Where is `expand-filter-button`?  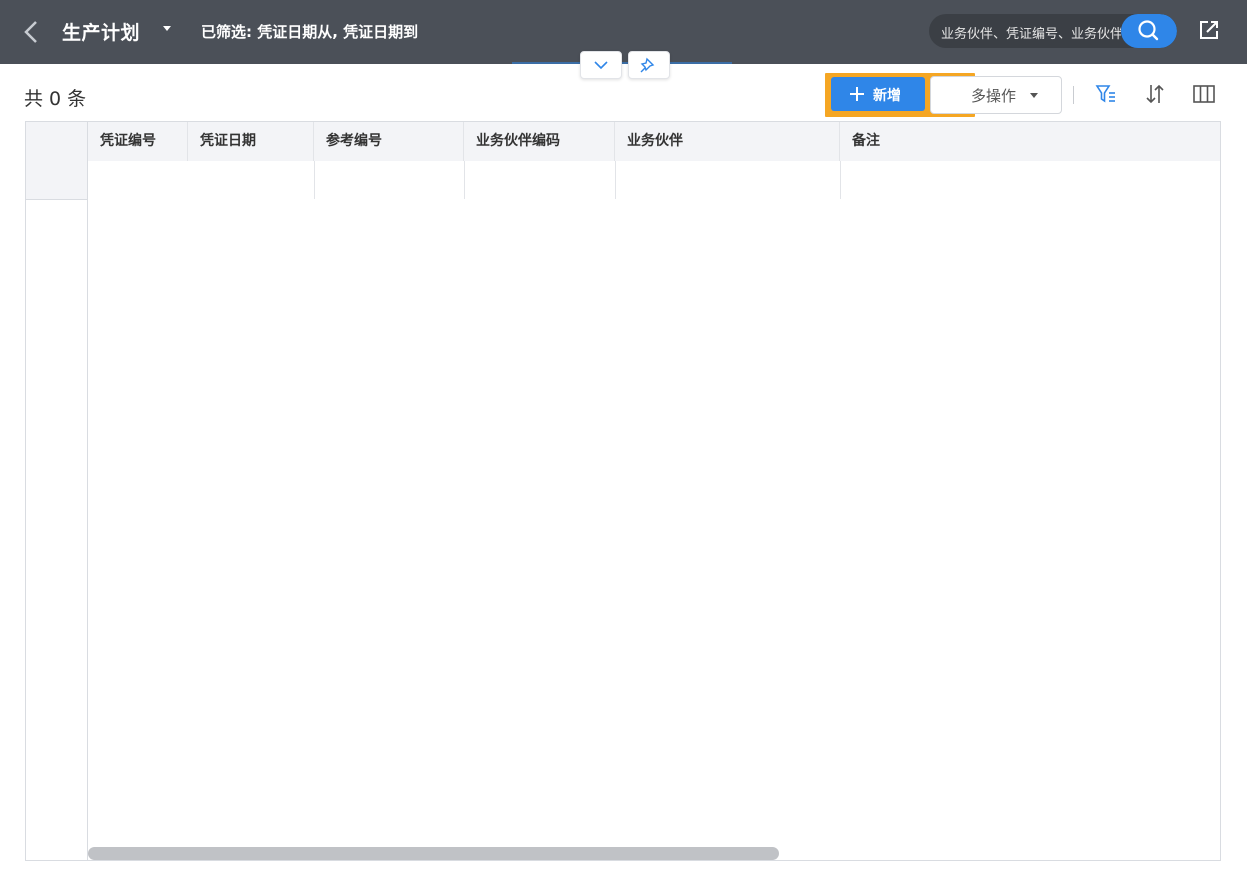 expand-filter-button is located at coordinates (601, 65).